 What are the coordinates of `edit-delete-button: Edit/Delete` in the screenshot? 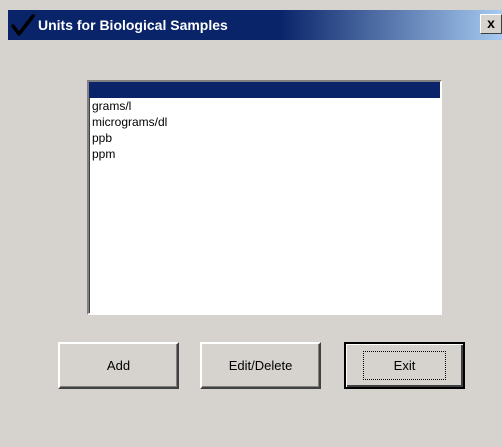 It's located at (260, 365).